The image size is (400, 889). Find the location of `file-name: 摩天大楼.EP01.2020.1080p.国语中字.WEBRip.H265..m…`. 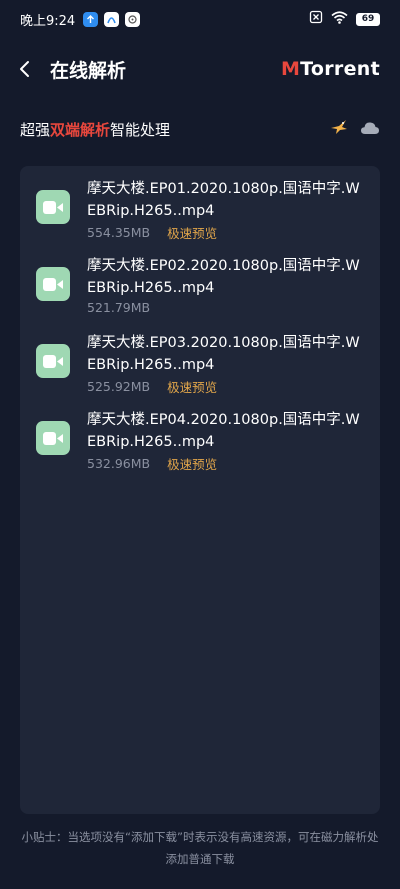

file-name: 摩天大楼.EP01.2020.1080p.国语中字.WEBRip.H265..m… is located at coordinates (223, 200).